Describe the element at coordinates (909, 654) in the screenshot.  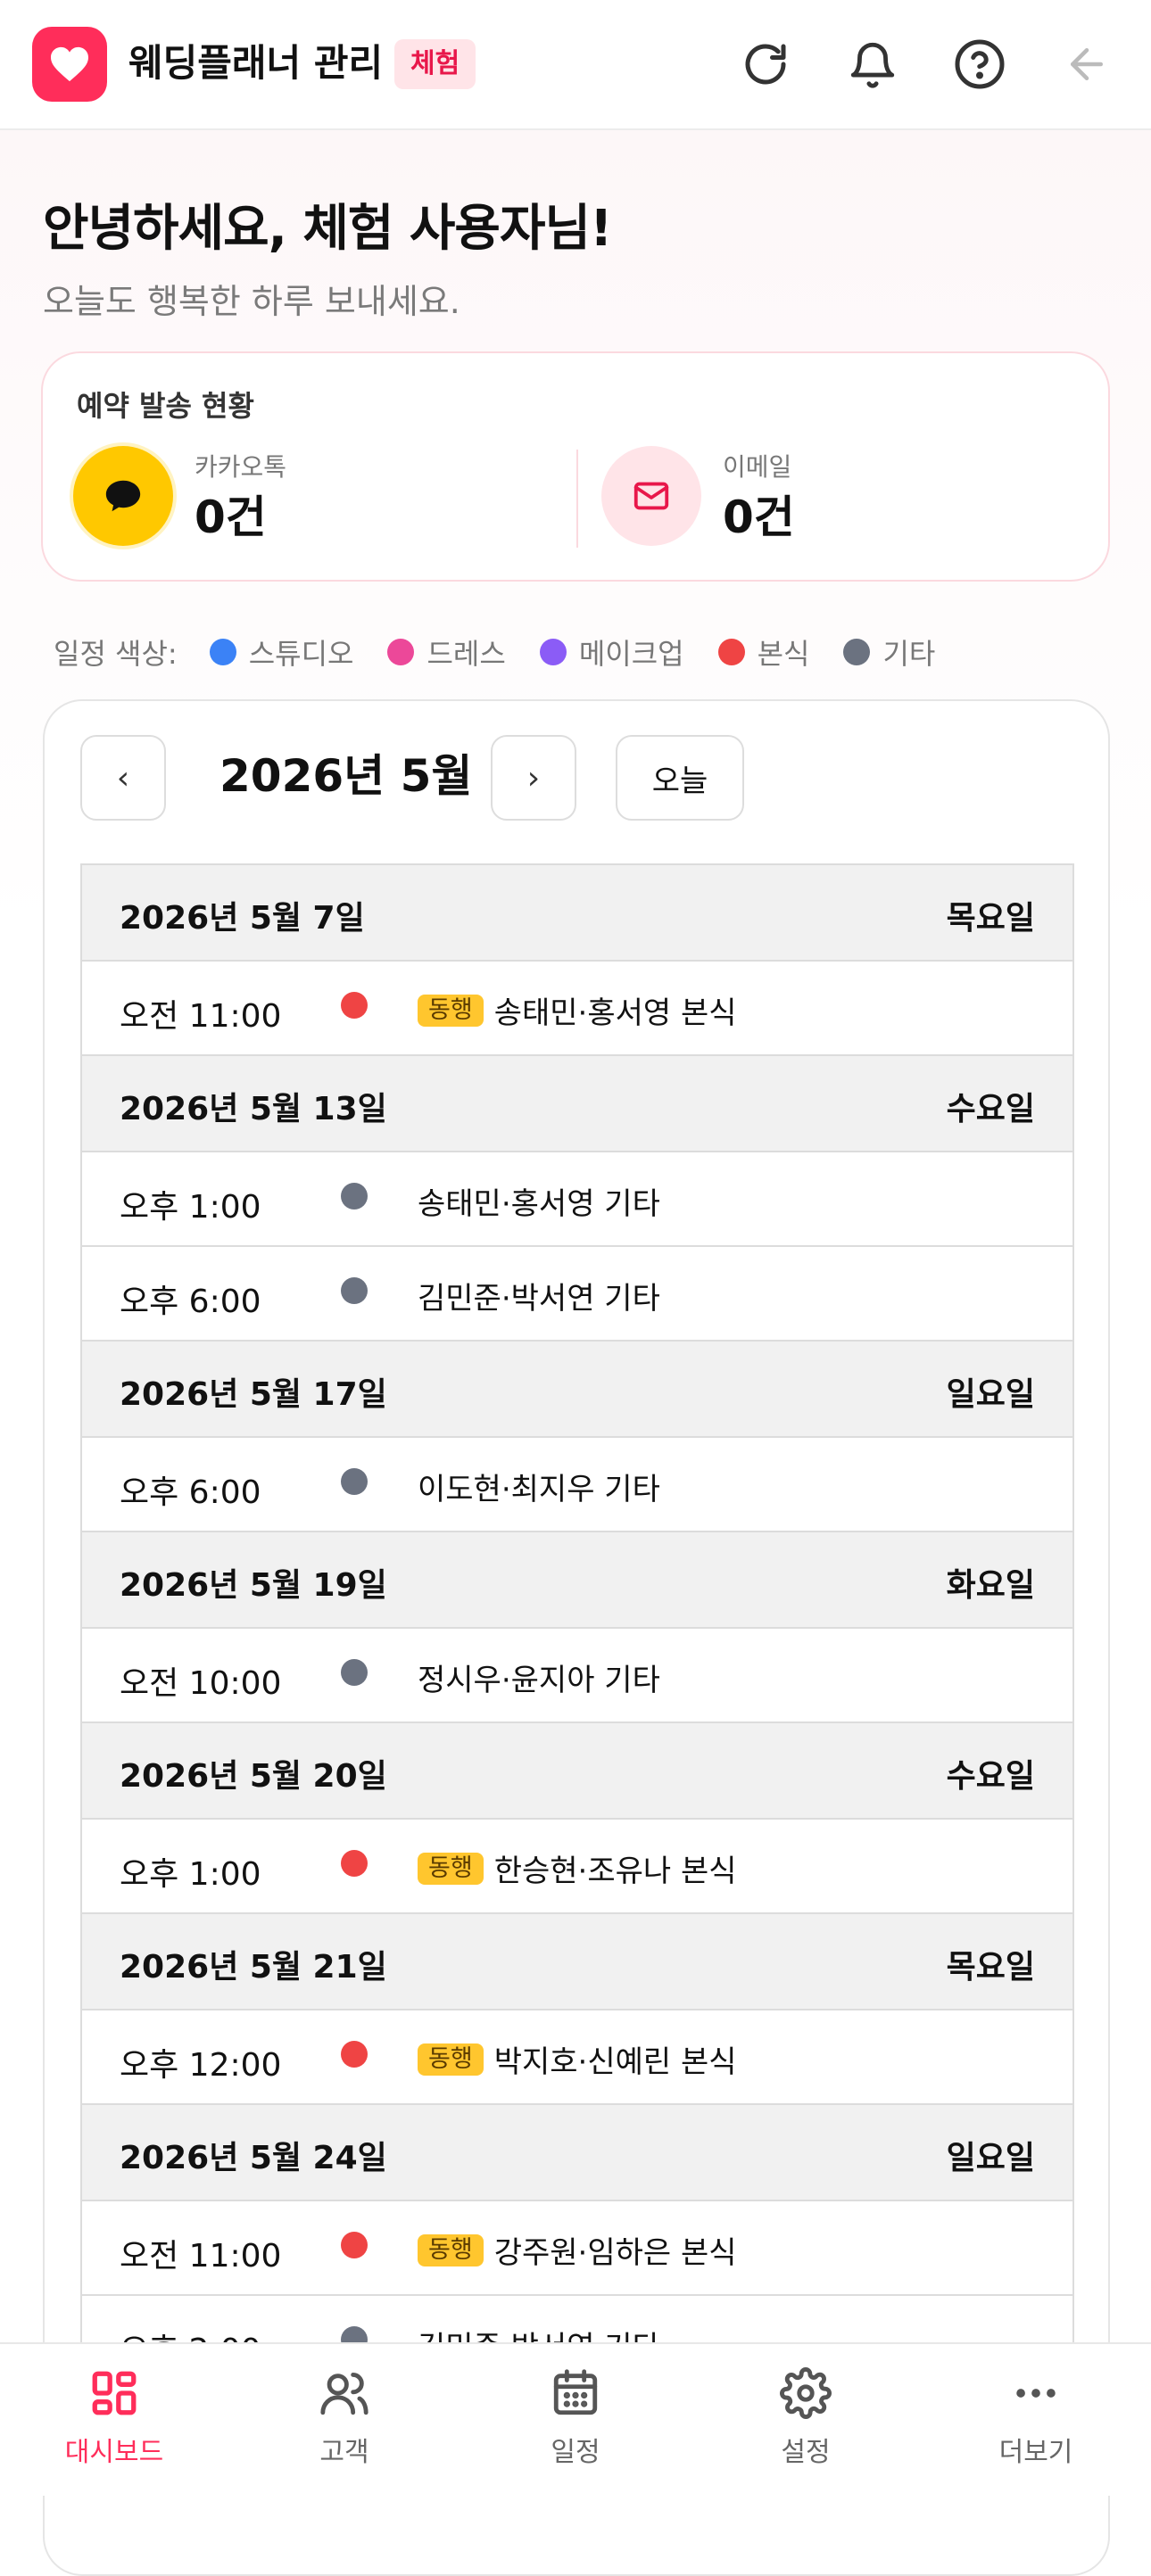
I see `legend-item-label: 기타` at that location.